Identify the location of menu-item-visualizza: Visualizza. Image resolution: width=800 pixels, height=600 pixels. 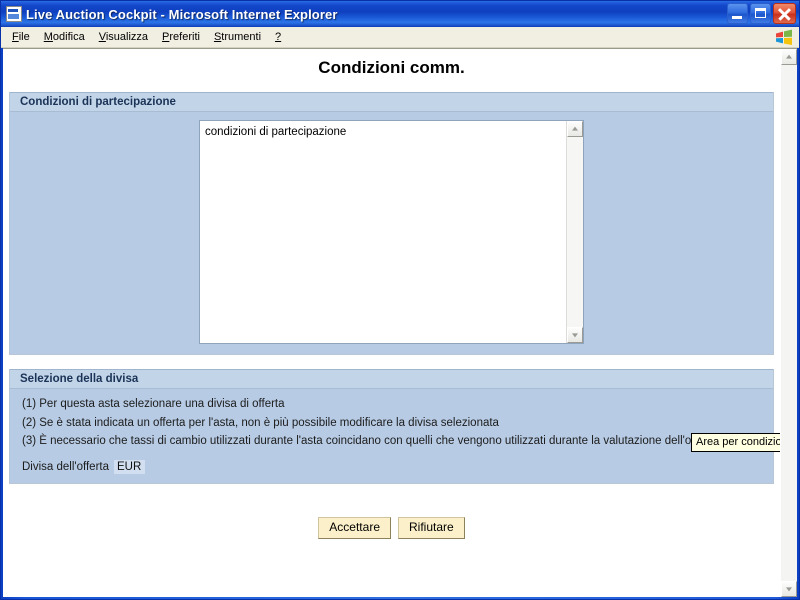
(123, 37).